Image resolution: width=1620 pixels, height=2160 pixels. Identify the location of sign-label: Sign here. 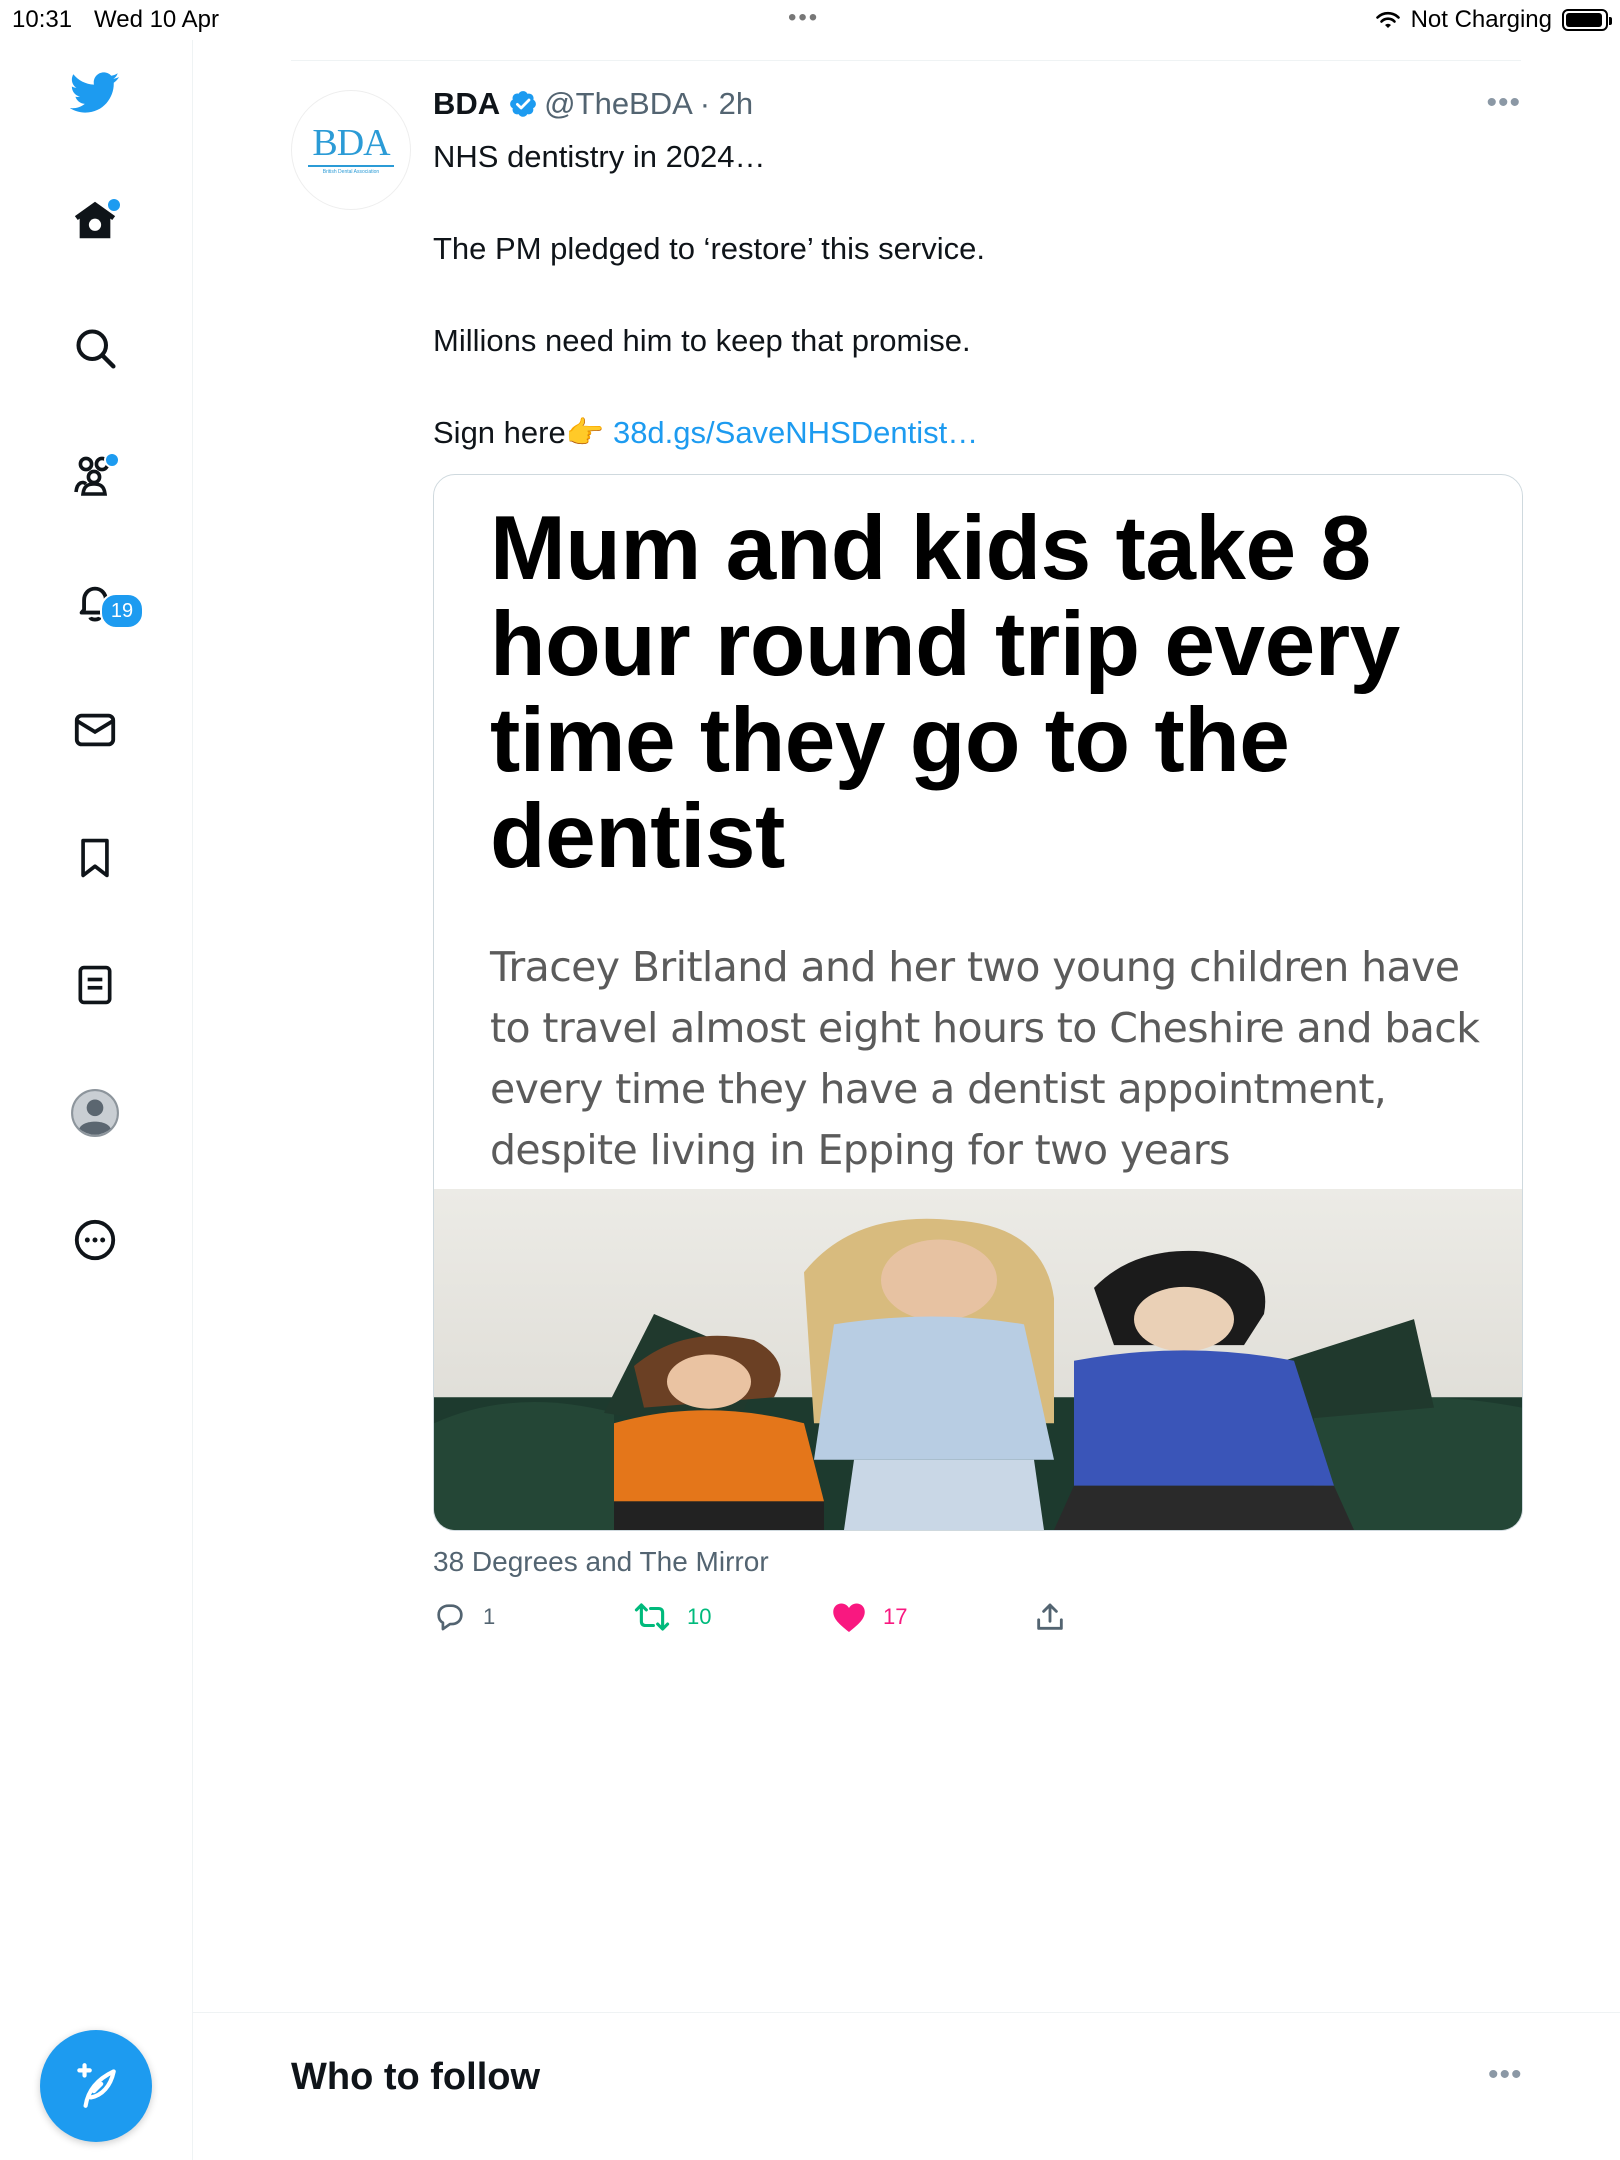
(499, 432).